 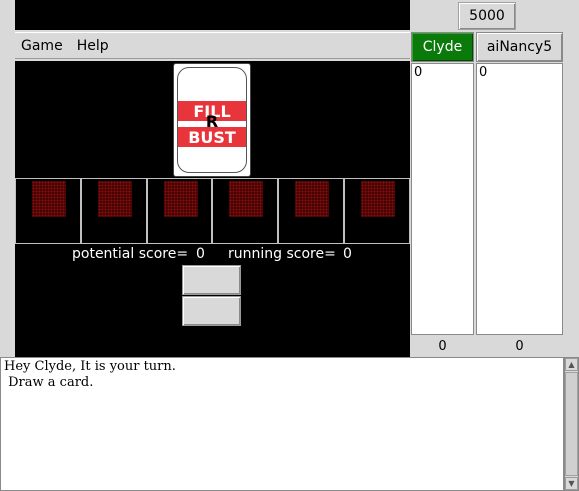 I want to click on draw-deck-card: FILL BUST R, so click(x=212, y=120).